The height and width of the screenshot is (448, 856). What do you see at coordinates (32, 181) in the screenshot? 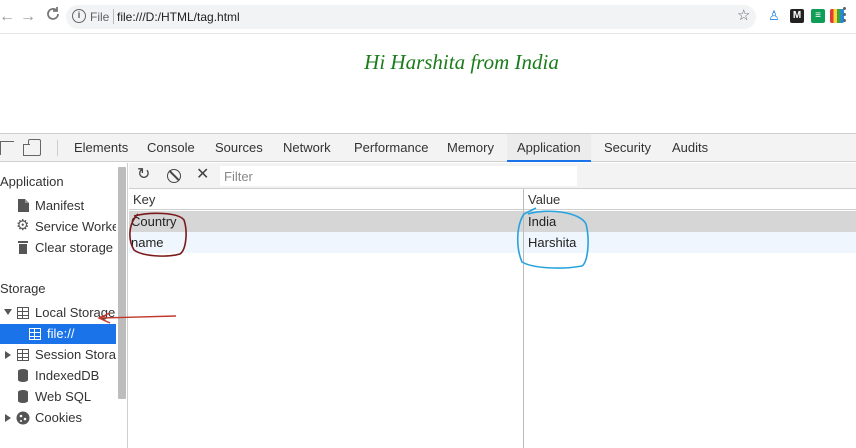
I see `sidebar-section-application: Application` at bounding box center [32, 181].